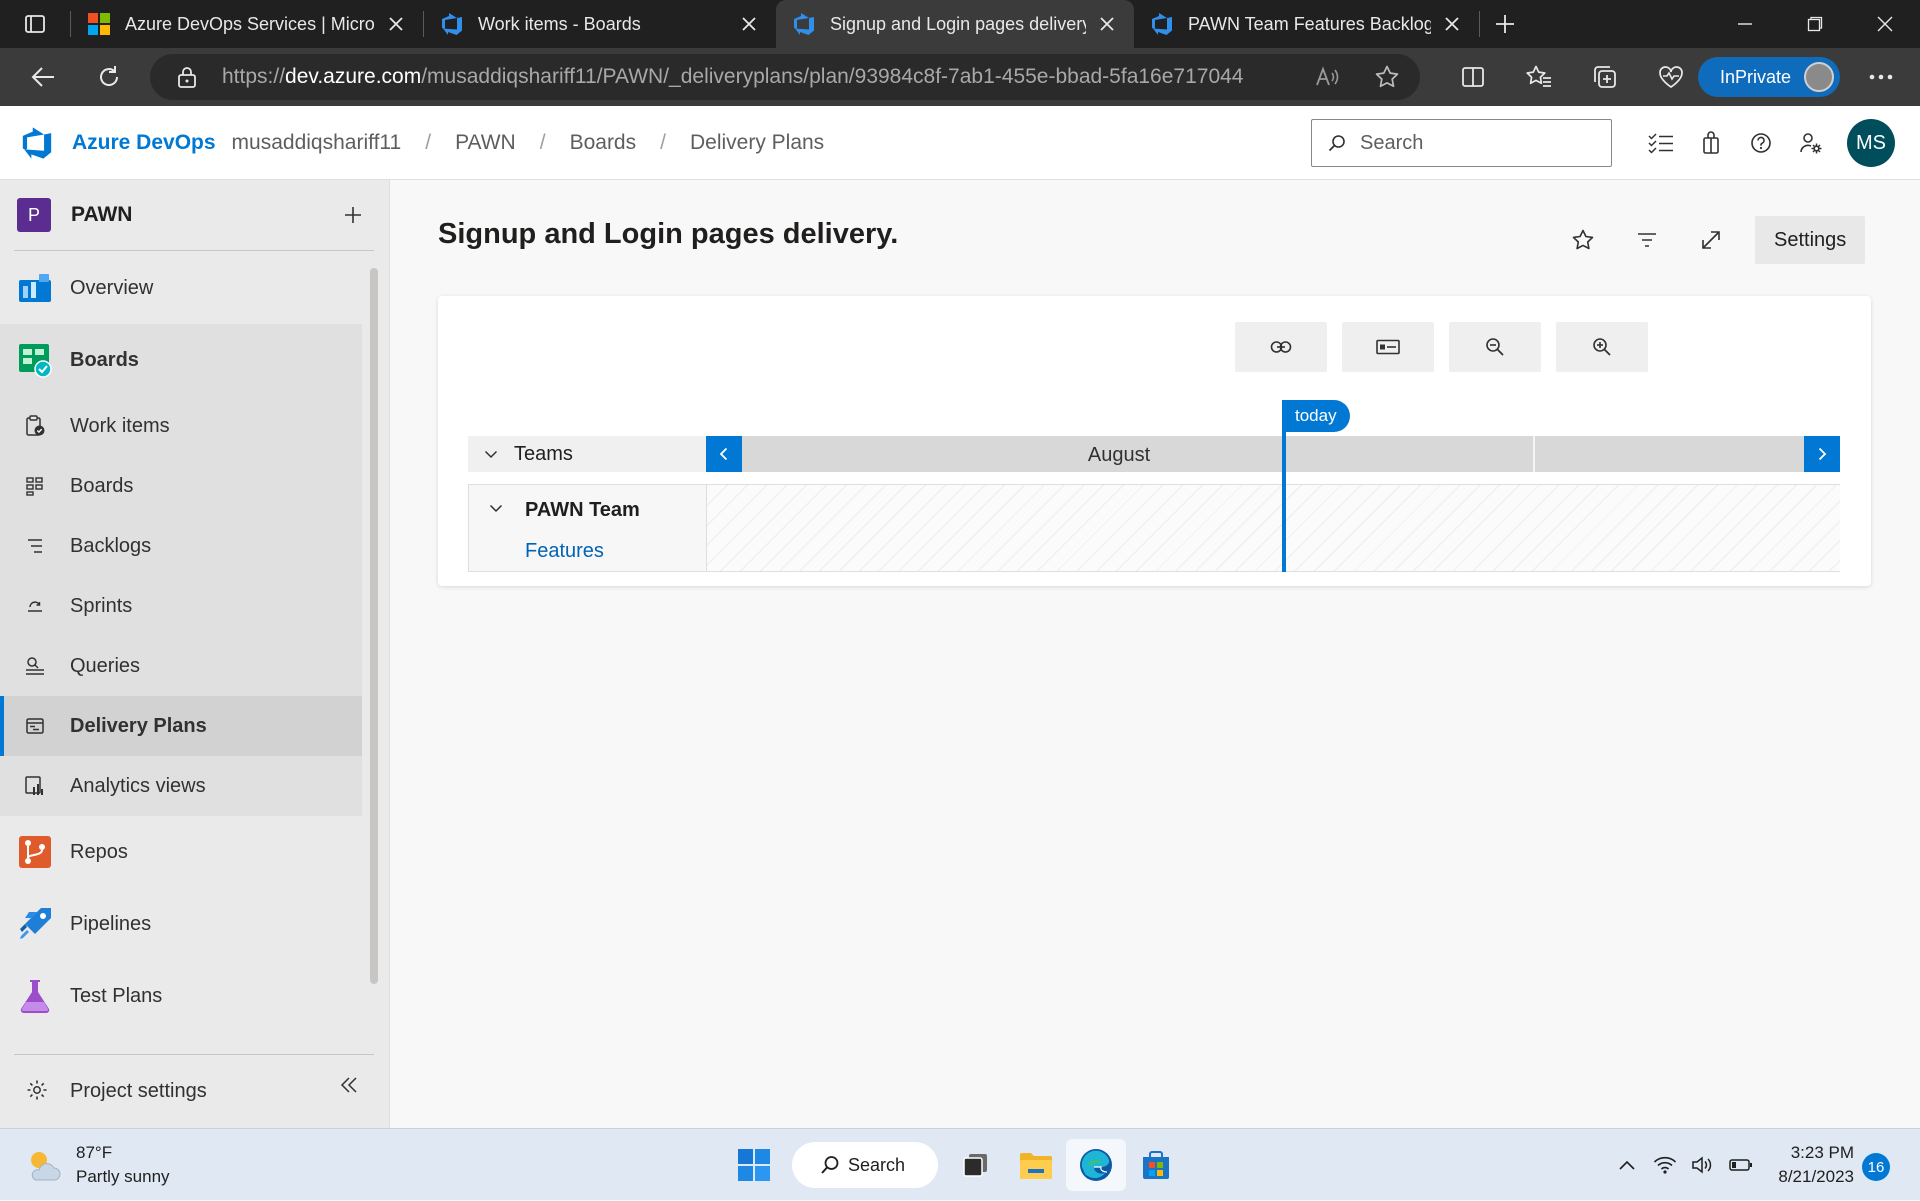  What do you see at coordinates (1357, 77) in the screenshot?
I see `address-bar-actions` at bounding box center [1357, 77].